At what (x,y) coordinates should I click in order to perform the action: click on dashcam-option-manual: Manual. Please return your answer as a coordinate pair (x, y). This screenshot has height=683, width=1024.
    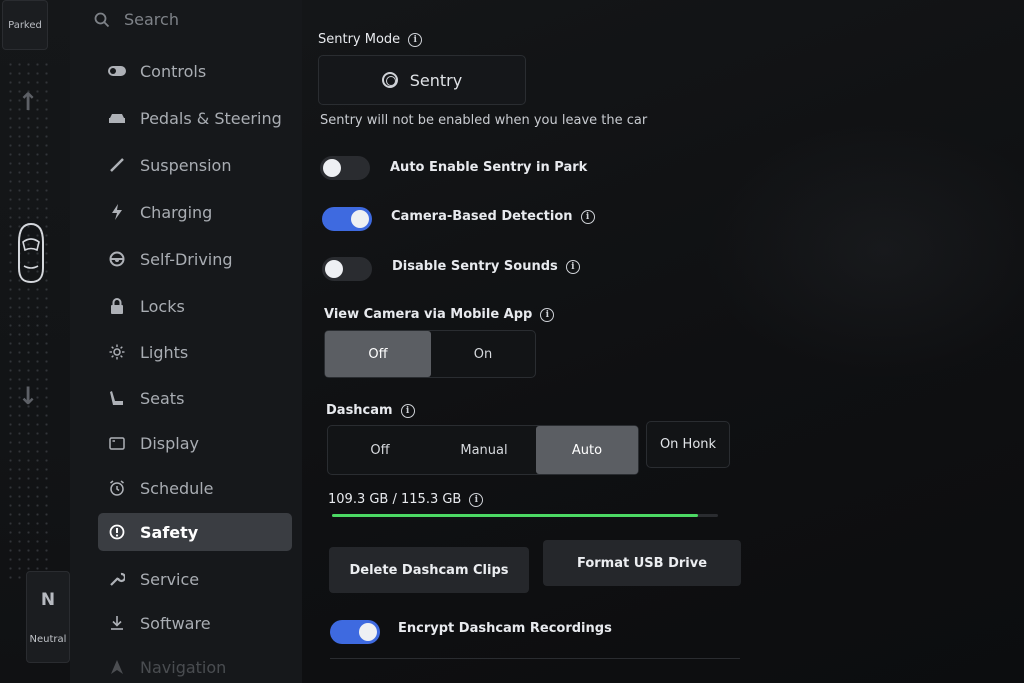
    Looking at the image, I should click on (484, 450).